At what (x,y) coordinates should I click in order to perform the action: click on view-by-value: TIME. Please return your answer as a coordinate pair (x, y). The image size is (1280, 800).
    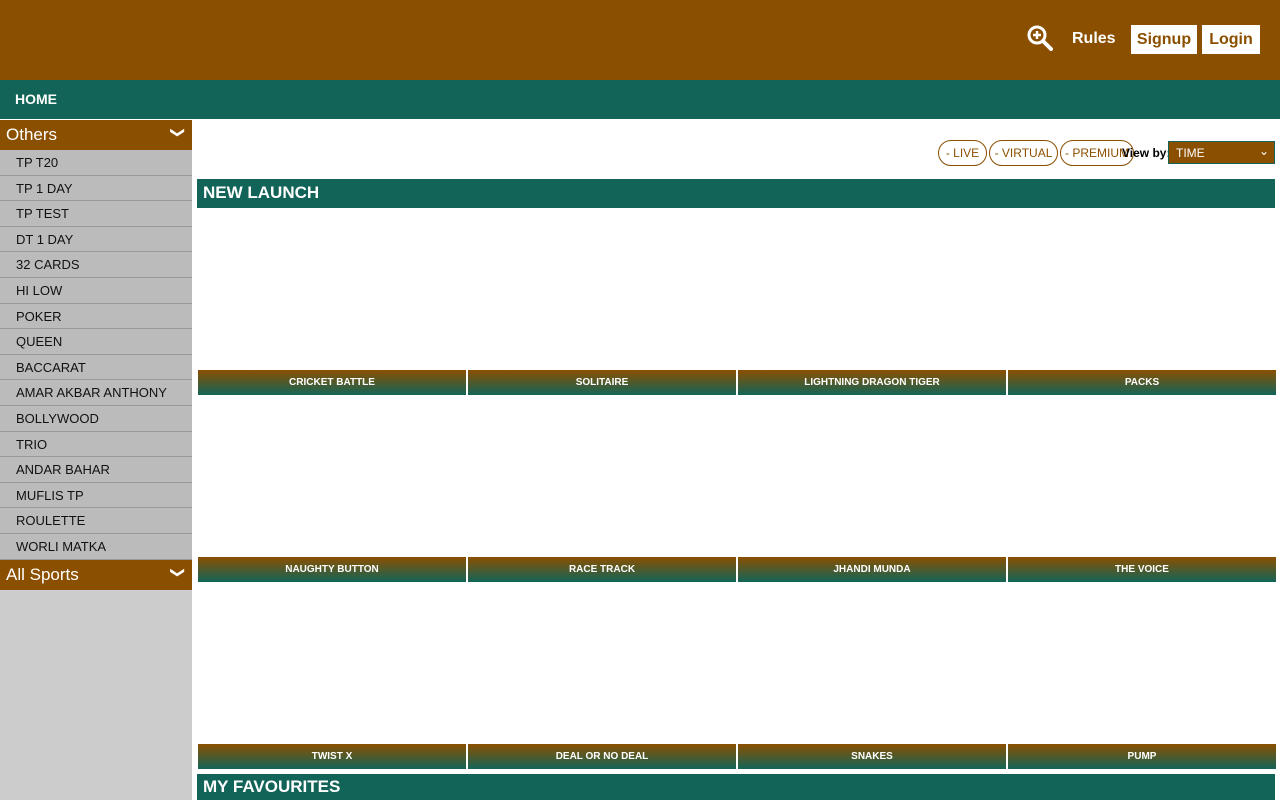
    Looking at the image, I should click on (1190, 153).